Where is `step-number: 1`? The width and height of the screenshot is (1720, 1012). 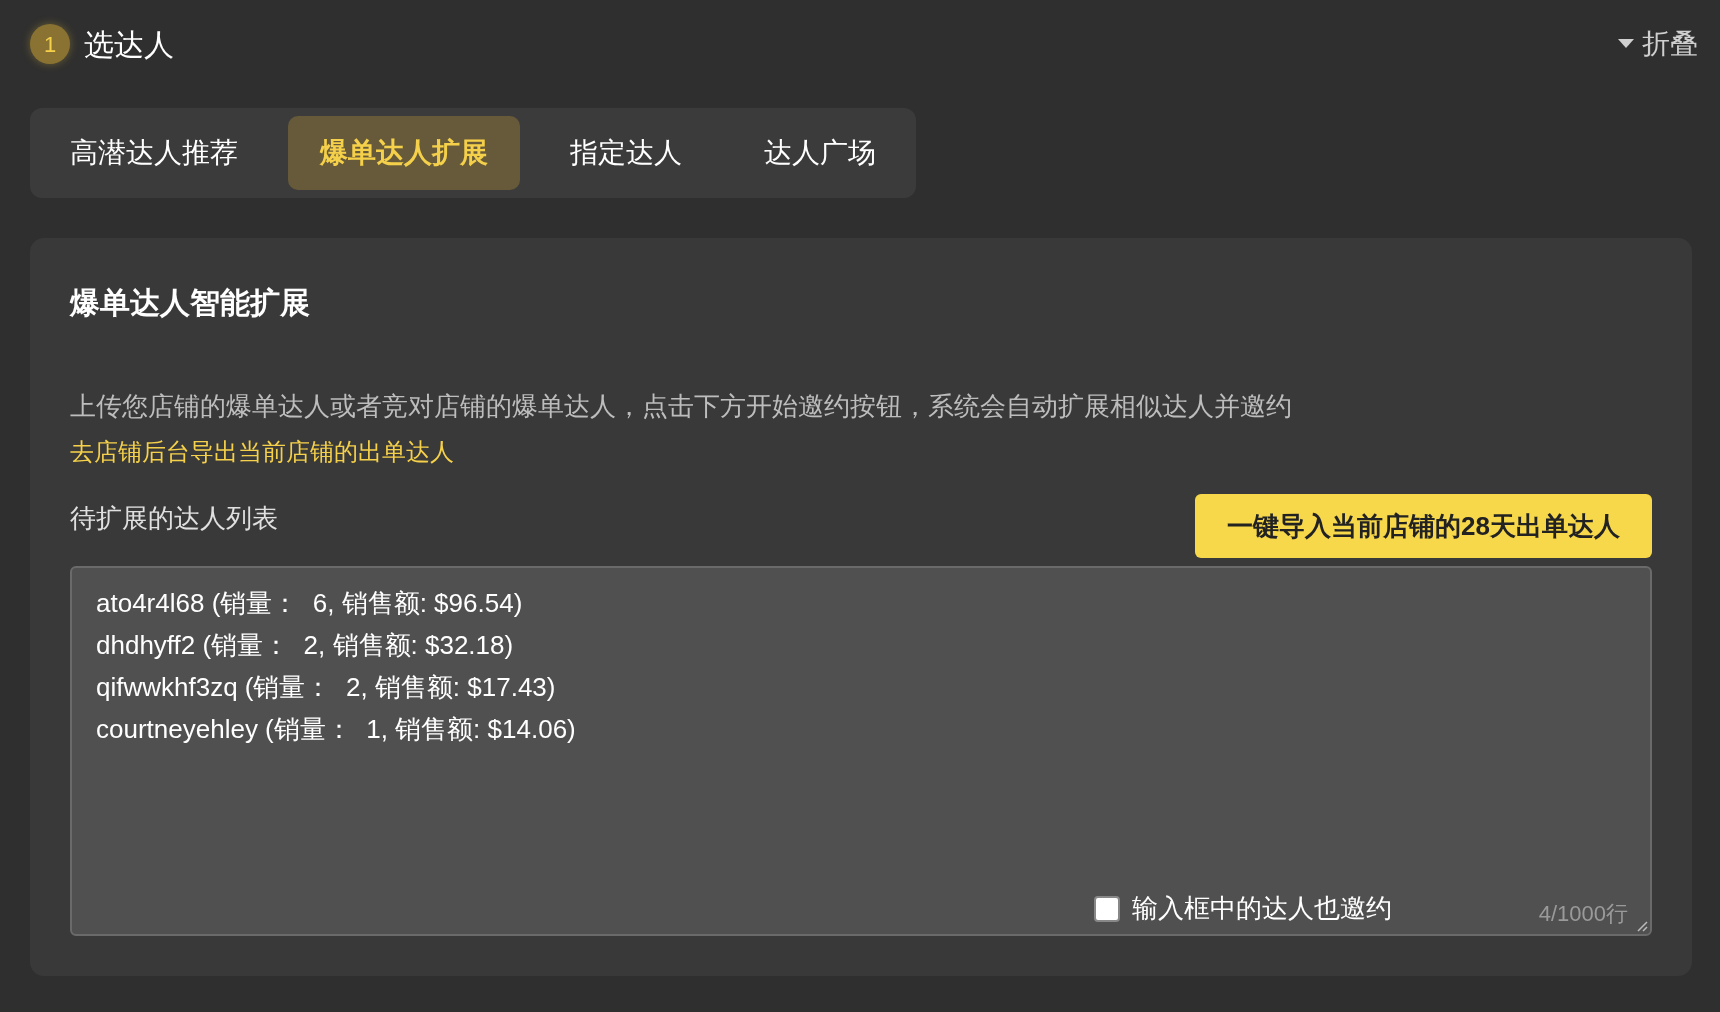 step-number: 1 is located at coordinates (50, 44).